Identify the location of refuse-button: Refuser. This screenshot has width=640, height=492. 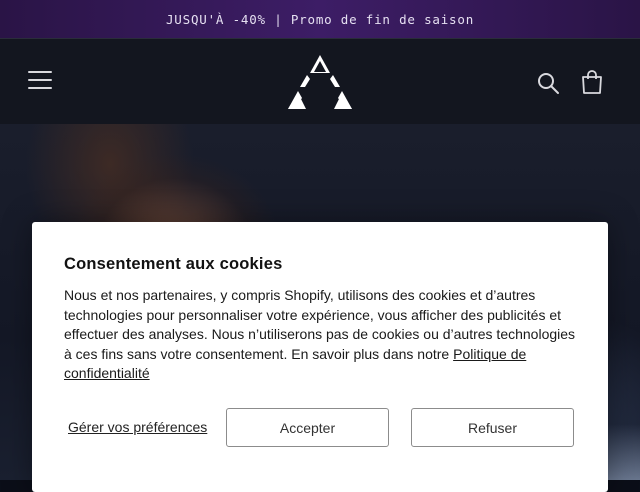
(492, 427).